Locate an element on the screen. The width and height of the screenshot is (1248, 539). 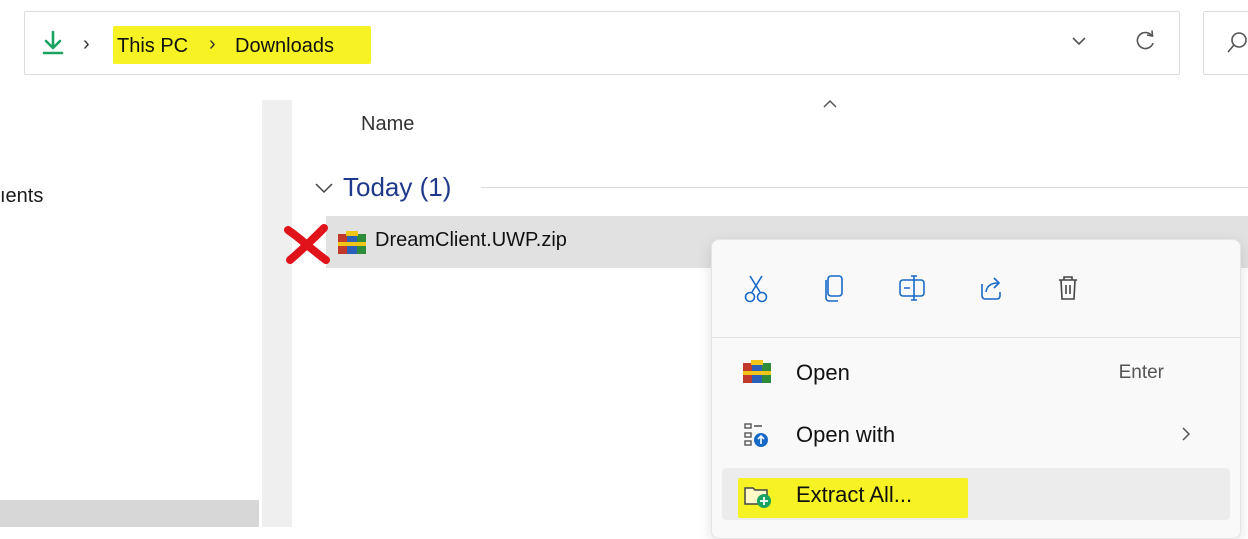
copy-icon is located at coordinates (834, 288).